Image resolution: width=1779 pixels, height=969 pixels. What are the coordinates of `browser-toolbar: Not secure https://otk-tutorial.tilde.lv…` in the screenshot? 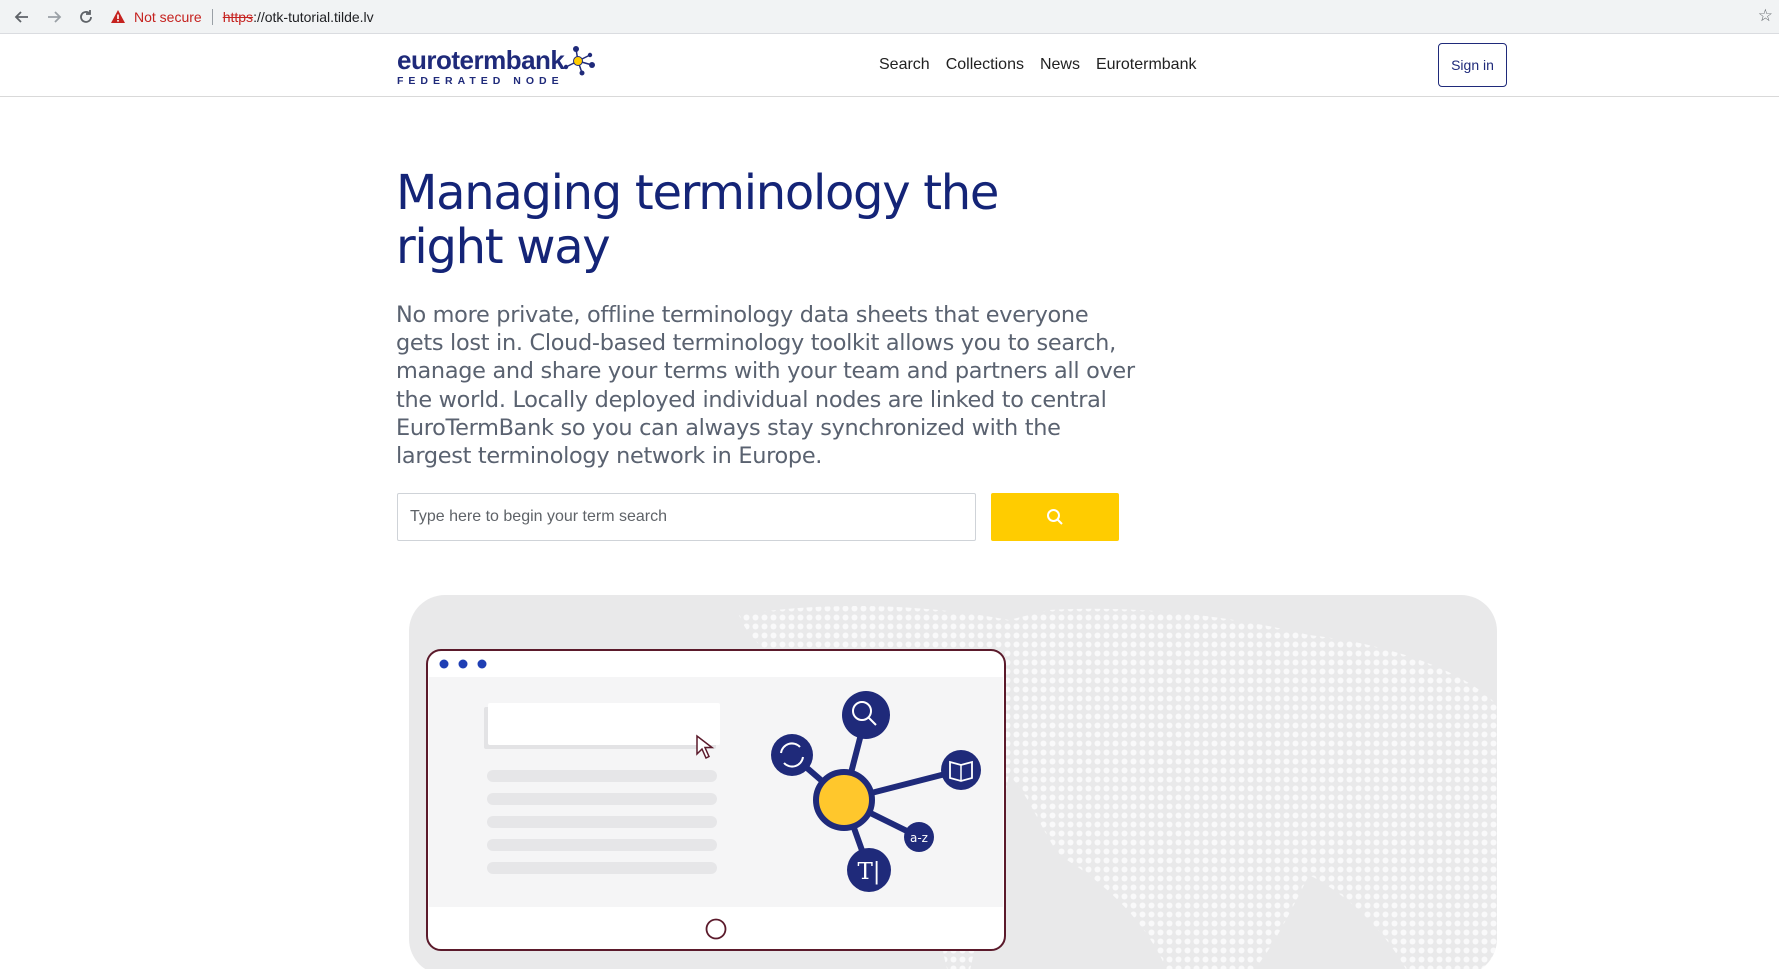 It's located at (889, 17).